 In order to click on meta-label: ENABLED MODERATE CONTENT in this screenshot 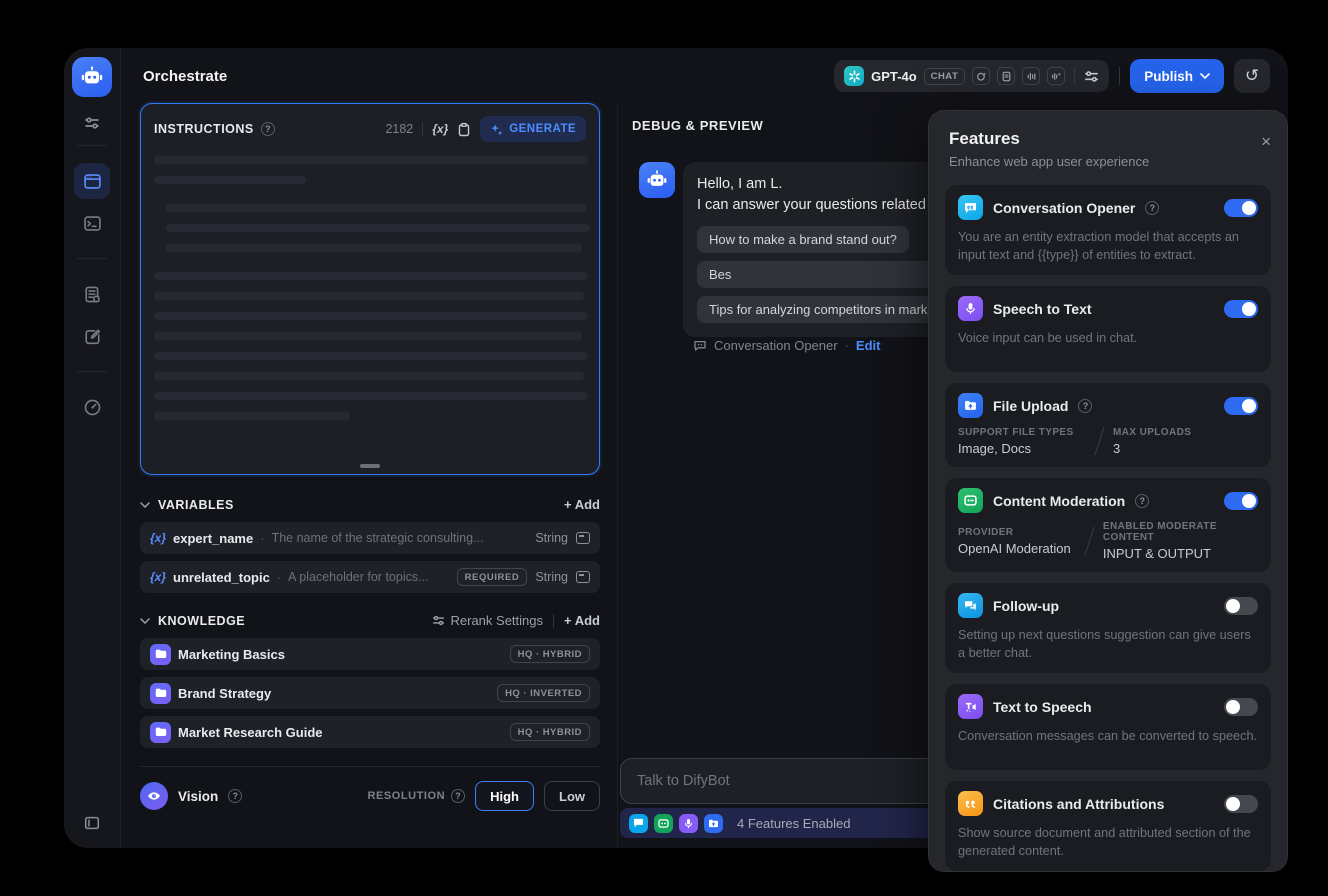, I will do `click(1159, 532)`.